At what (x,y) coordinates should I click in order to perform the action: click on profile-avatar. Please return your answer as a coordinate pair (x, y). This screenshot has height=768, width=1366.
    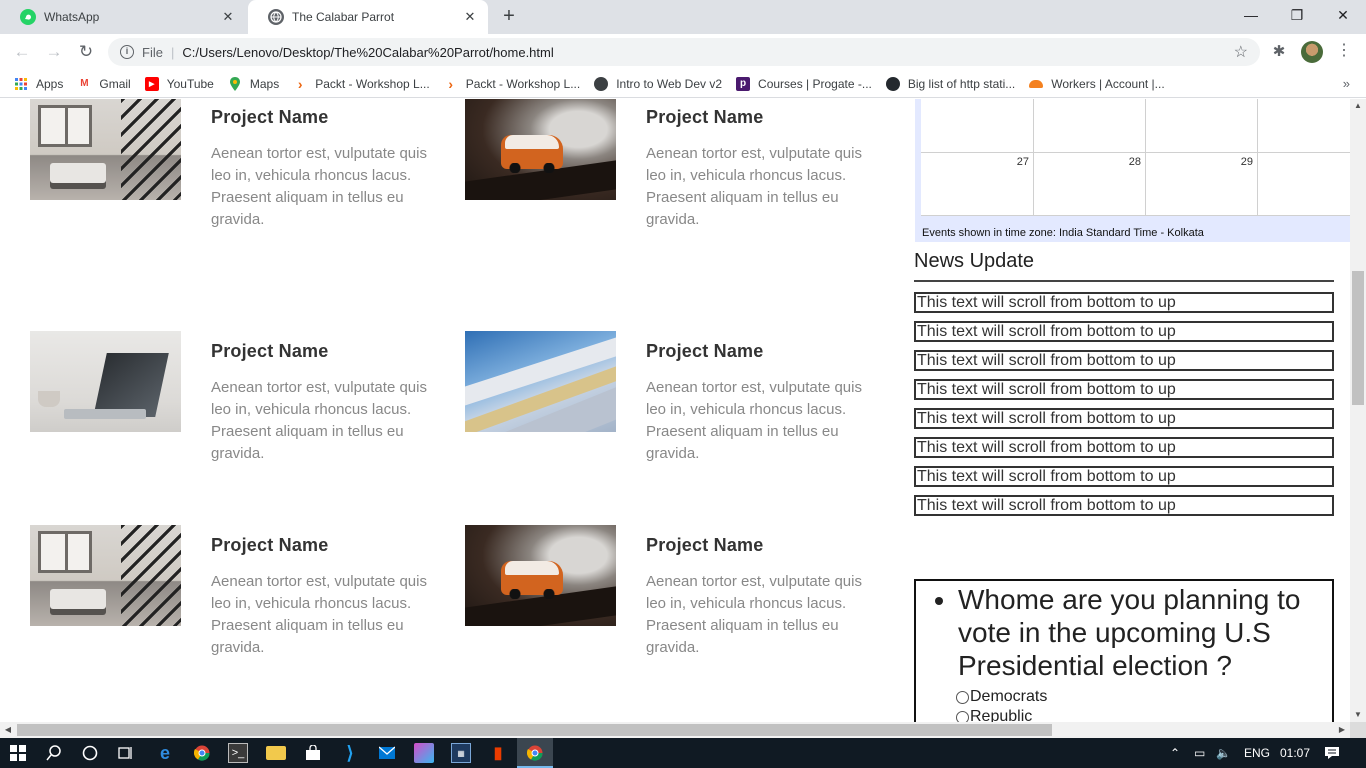
    Looking at the image, I should click on (1312, 52).